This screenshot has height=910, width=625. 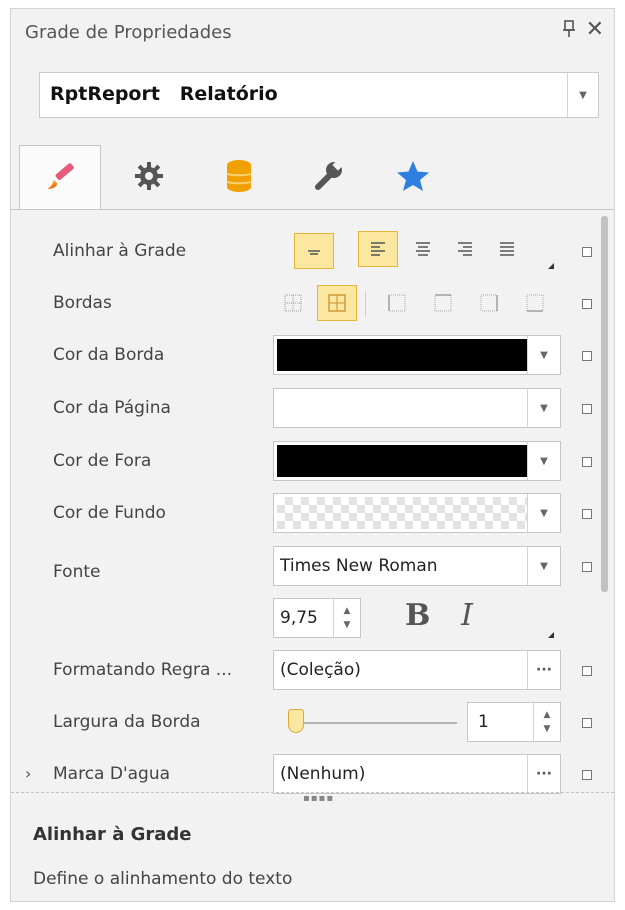 I want to click on row-font: Fonte Times New Roman ▼, so click(x=306, y=566).